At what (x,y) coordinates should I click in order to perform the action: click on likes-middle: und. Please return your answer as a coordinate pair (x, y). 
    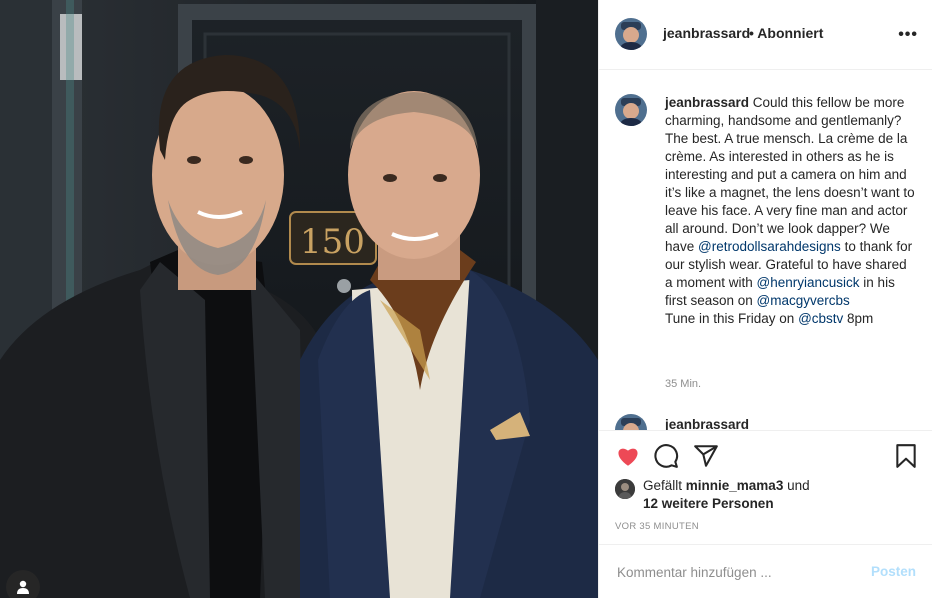
    Looking at the image, I should click on (796, 485).